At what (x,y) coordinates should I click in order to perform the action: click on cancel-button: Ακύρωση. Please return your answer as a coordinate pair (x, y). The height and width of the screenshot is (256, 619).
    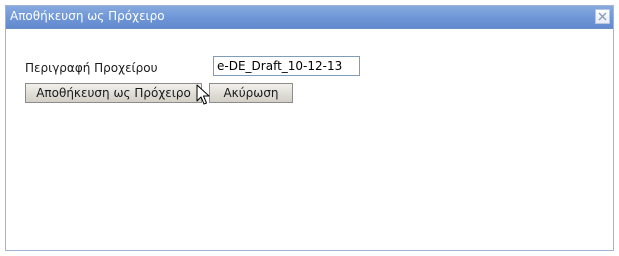
    Looking at the image, I should click on (251, 93).